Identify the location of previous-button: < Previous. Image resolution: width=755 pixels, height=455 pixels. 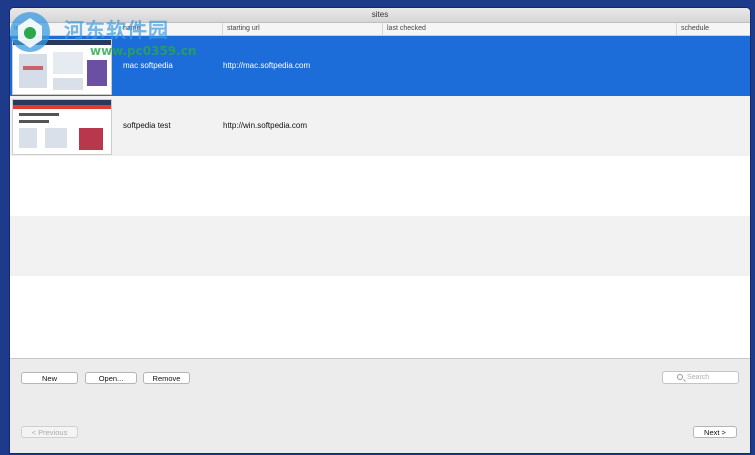
(49, 432).